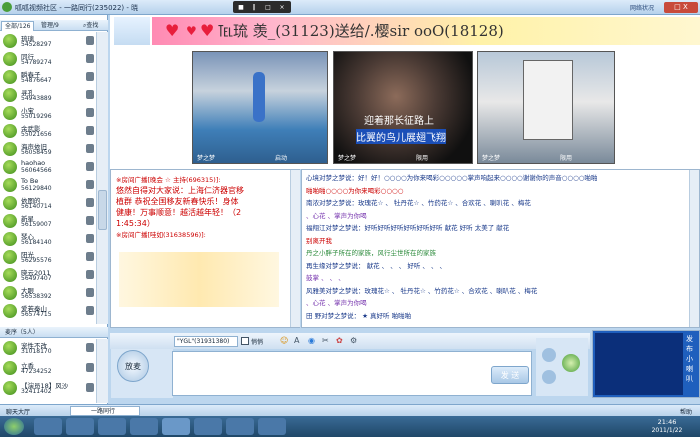  What do you see at coordinates (179, 212) in the screenshot?
I see `chat-message: 健康！万事顺意！越活越年轻！（2` at bounding box center [179, 212].